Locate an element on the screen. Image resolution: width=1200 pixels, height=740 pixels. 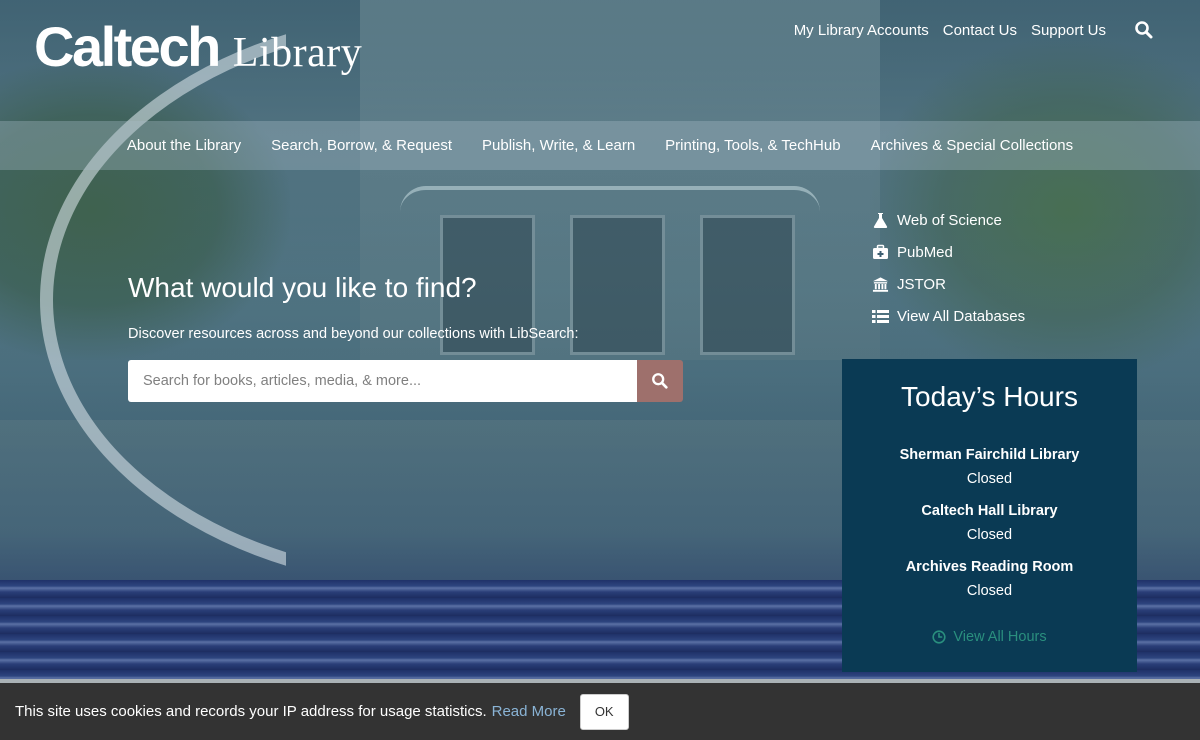
nav-publish-write-learn: Publish, Write, & Learn is located at coordinates (558, 145).